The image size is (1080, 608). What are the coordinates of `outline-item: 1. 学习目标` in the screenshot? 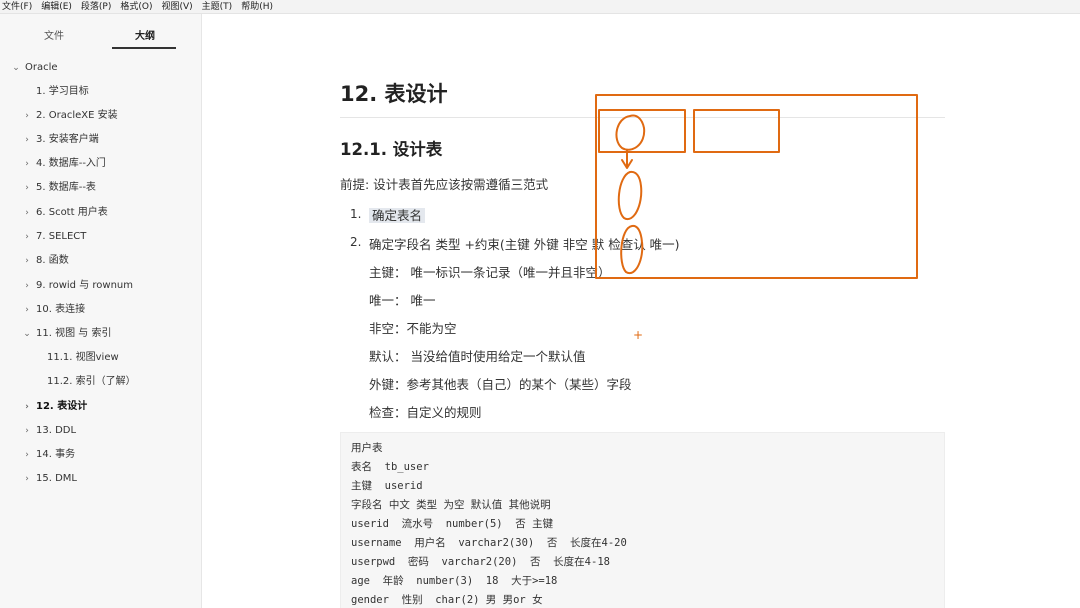 It's located at (62, 92).